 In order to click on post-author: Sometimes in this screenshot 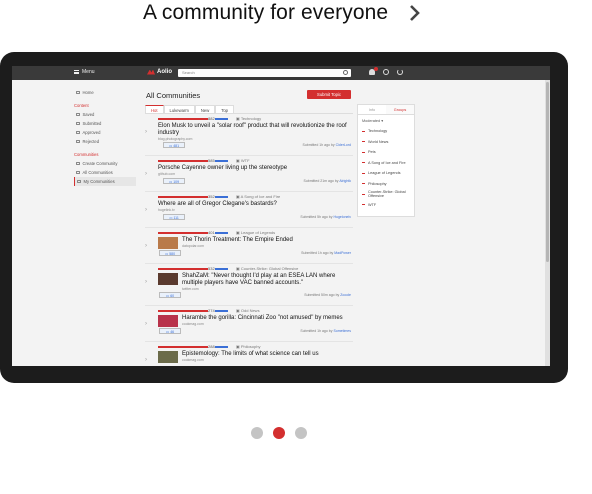, I will do `click(342, 331)`.